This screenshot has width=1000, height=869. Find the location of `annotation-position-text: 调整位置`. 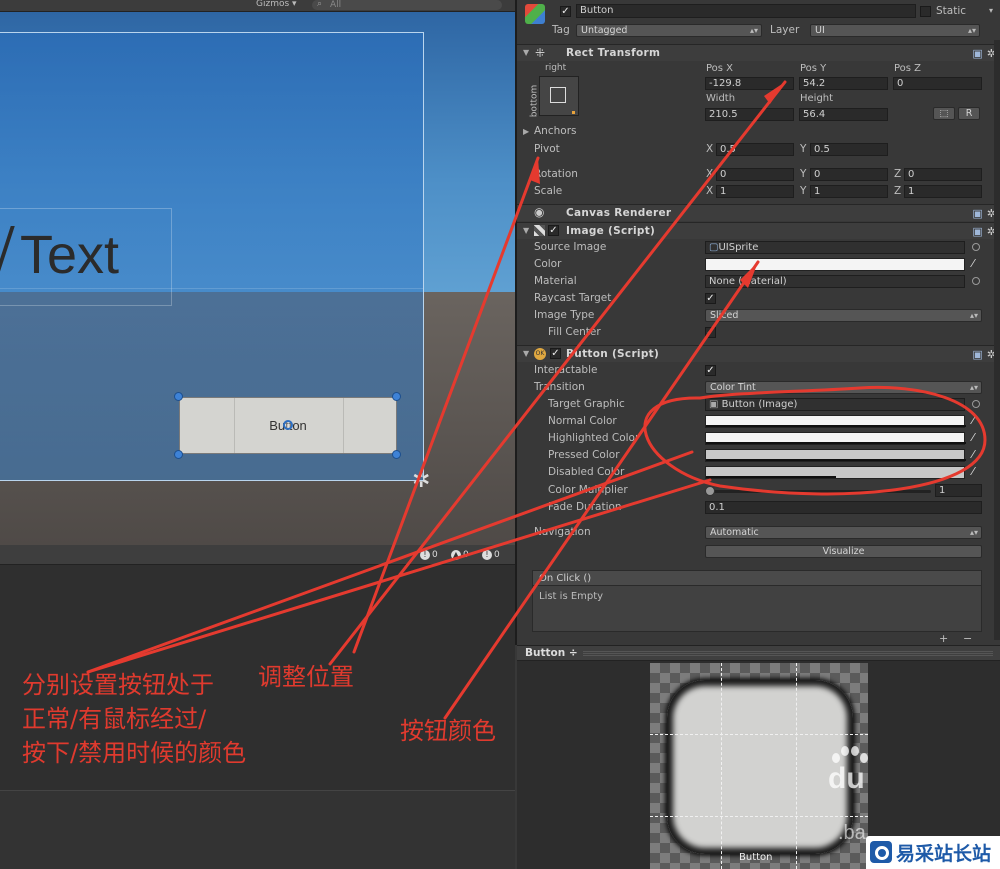

annotation-position-text: 调整位置 is located at coordinates (306, 677).